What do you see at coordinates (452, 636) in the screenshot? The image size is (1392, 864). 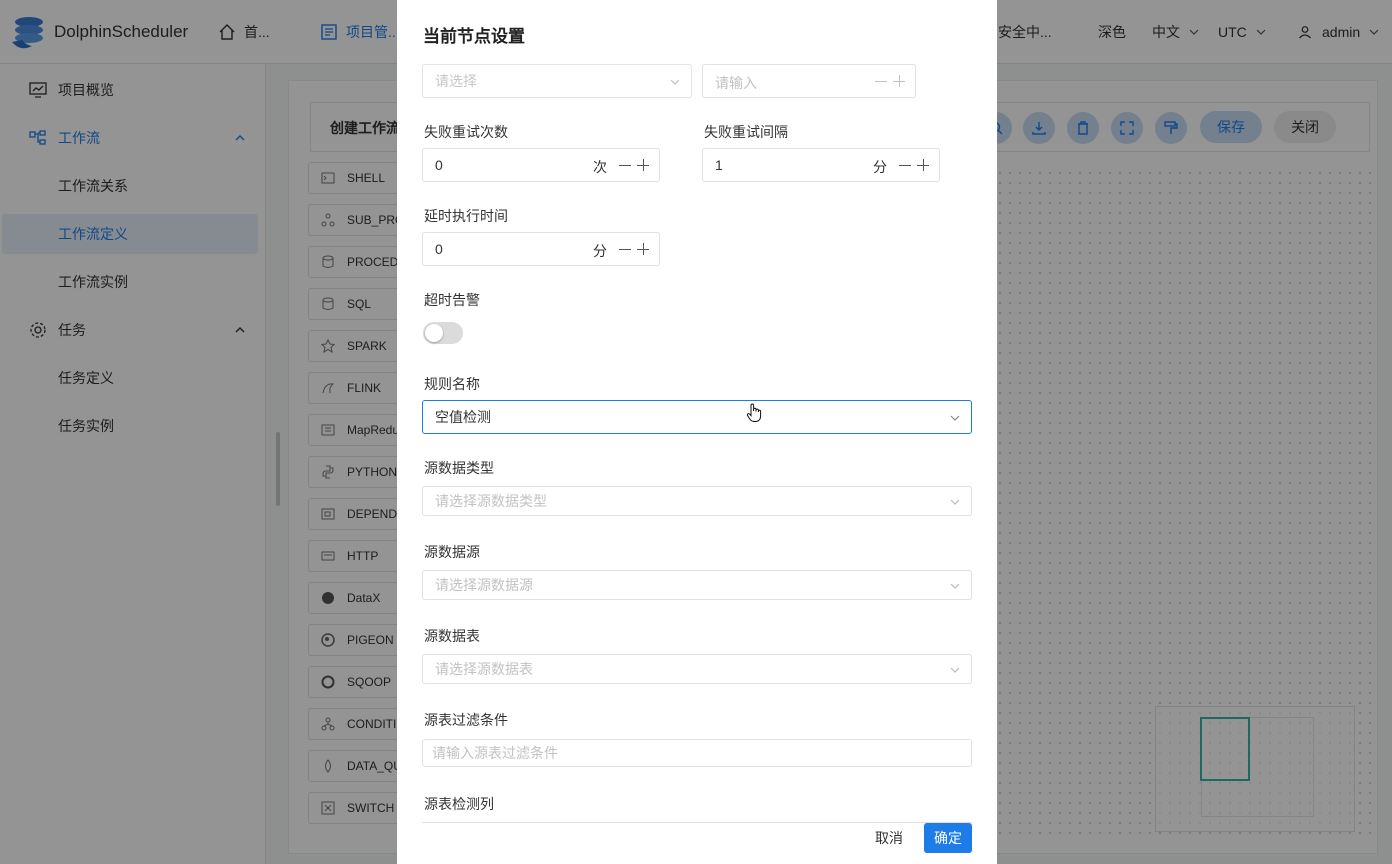 I see `src-table-label: 源数据表` at bounding box center [452, 636].